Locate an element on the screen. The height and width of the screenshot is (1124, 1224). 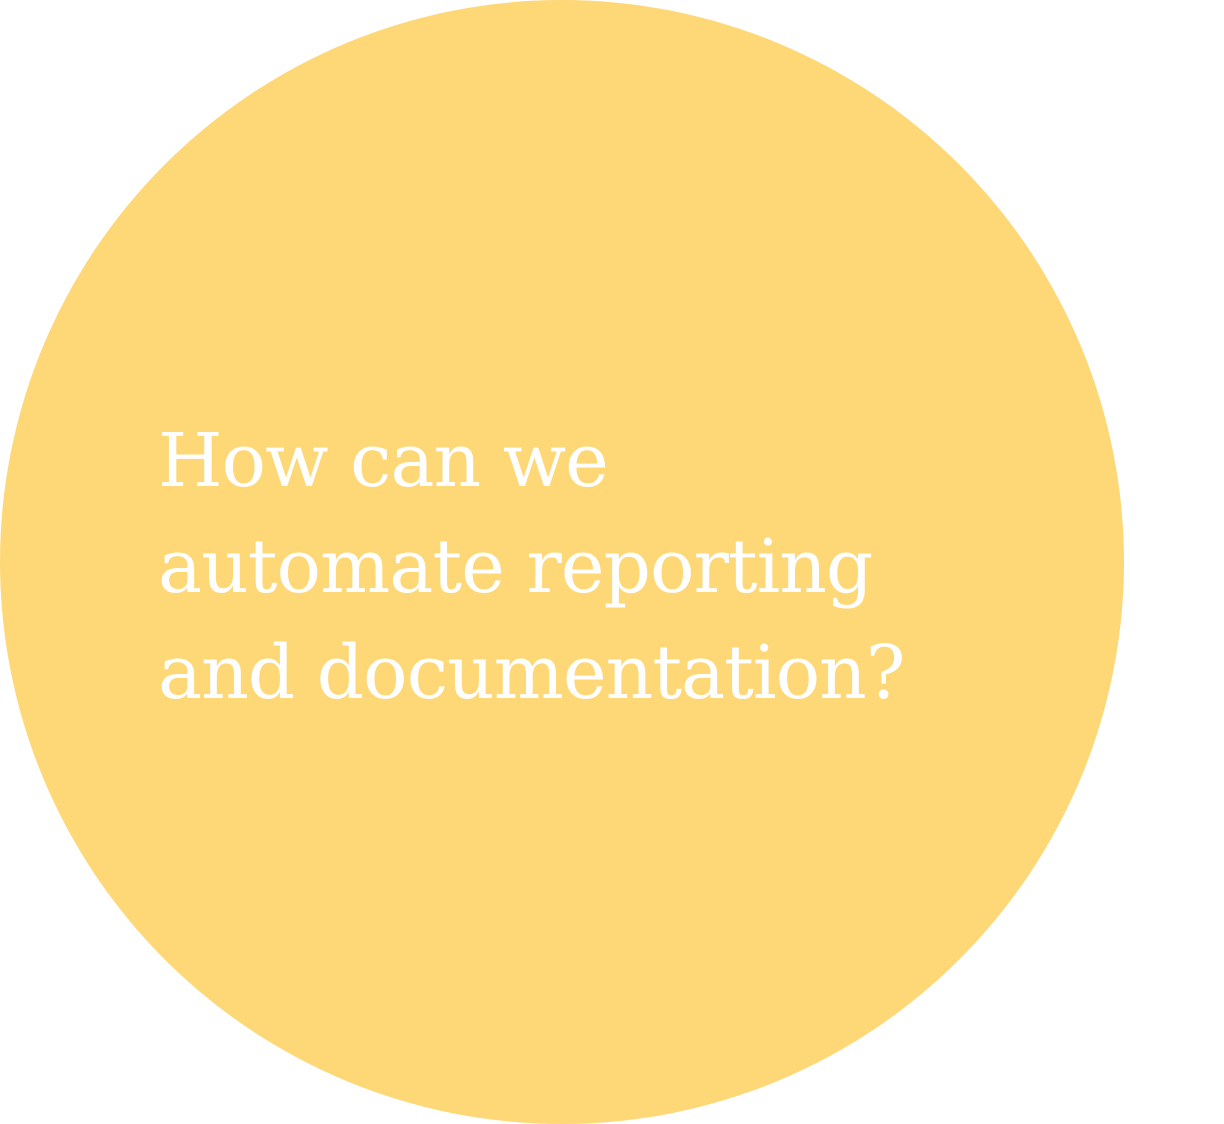
question-line-2: automate reporting is located at coordinates (515, 567).